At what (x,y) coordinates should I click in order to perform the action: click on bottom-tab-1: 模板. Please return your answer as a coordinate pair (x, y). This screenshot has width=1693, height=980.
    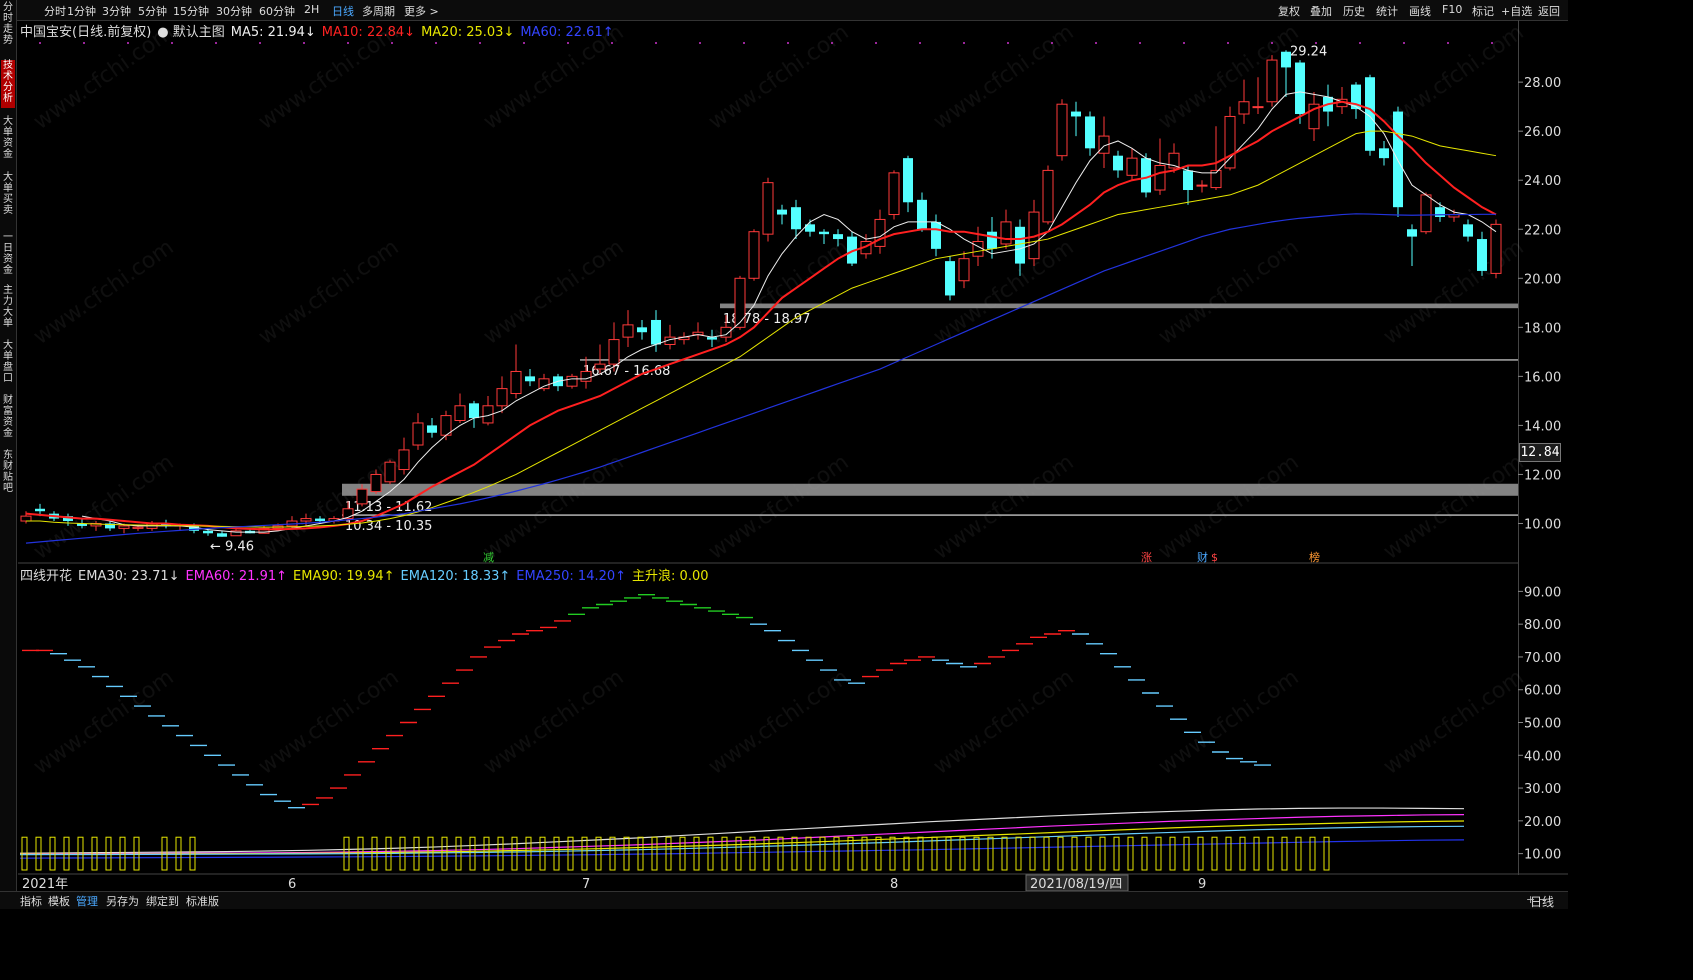
    Looking at the image, I should click on (59, 901).